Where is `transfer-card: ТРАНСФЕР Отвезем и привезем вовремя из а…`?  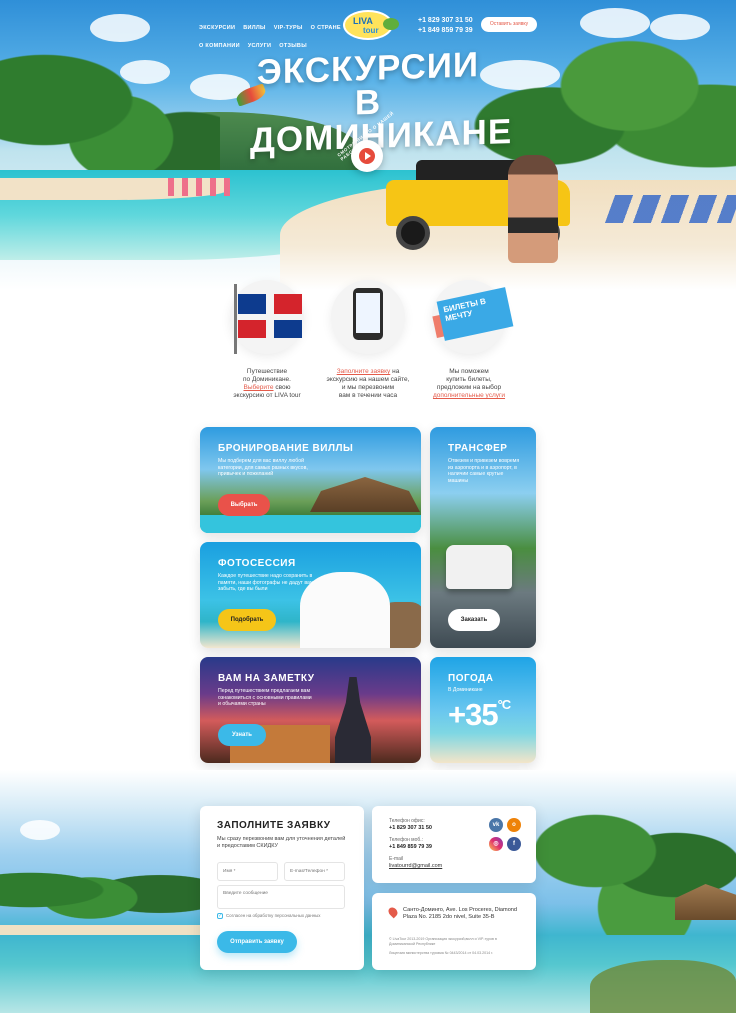 transfer-card: ТРАНСФЕР Отвезем и привезем вовремя из а… is located at coordinates (483, 537).